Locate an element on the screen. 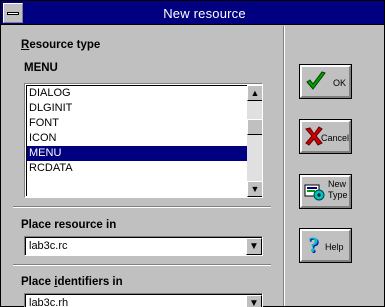  new-type-button: New Type is located at coordinates (325, 191).